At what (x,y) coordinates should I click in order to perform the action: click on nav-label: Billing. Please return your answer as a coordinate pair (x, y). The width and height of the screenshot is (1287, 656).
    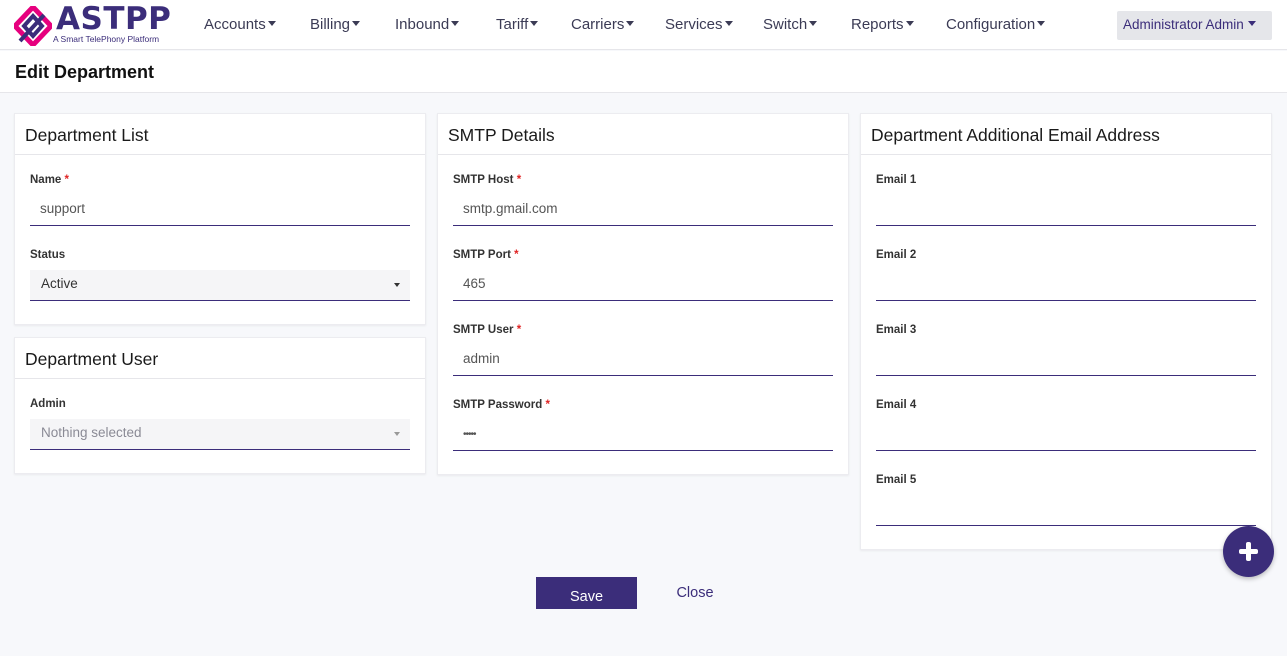
    Looking at the image, I should click on (330, 24).